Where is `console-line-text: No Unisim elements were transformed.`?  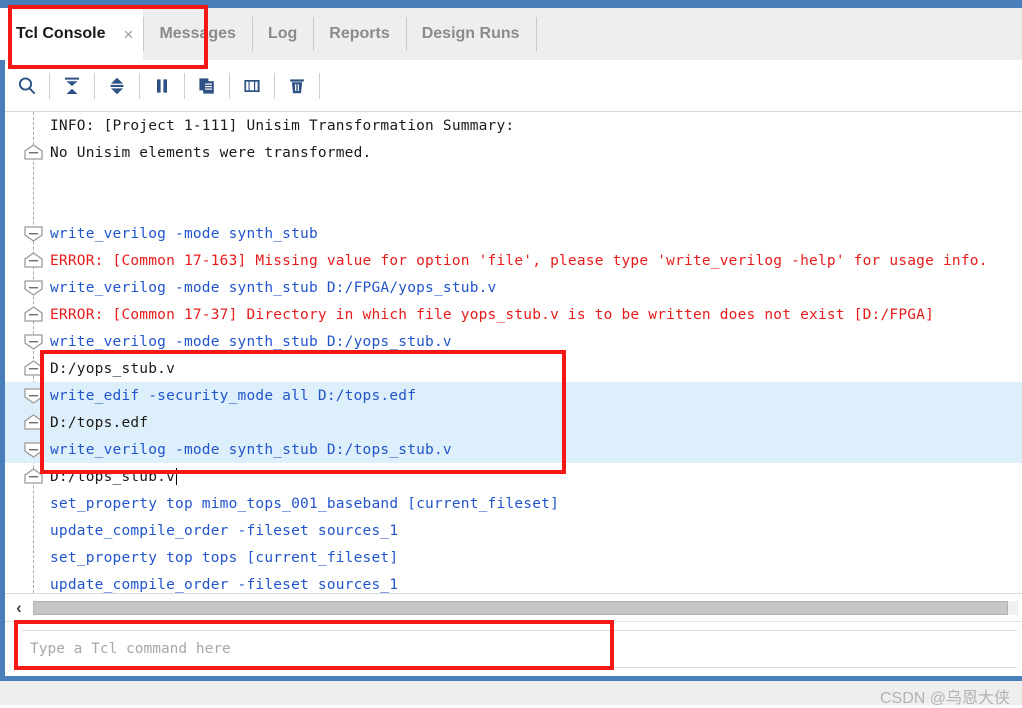 console-line-text: No Unisim elements were transformed. is located at coordinates (211, 152).